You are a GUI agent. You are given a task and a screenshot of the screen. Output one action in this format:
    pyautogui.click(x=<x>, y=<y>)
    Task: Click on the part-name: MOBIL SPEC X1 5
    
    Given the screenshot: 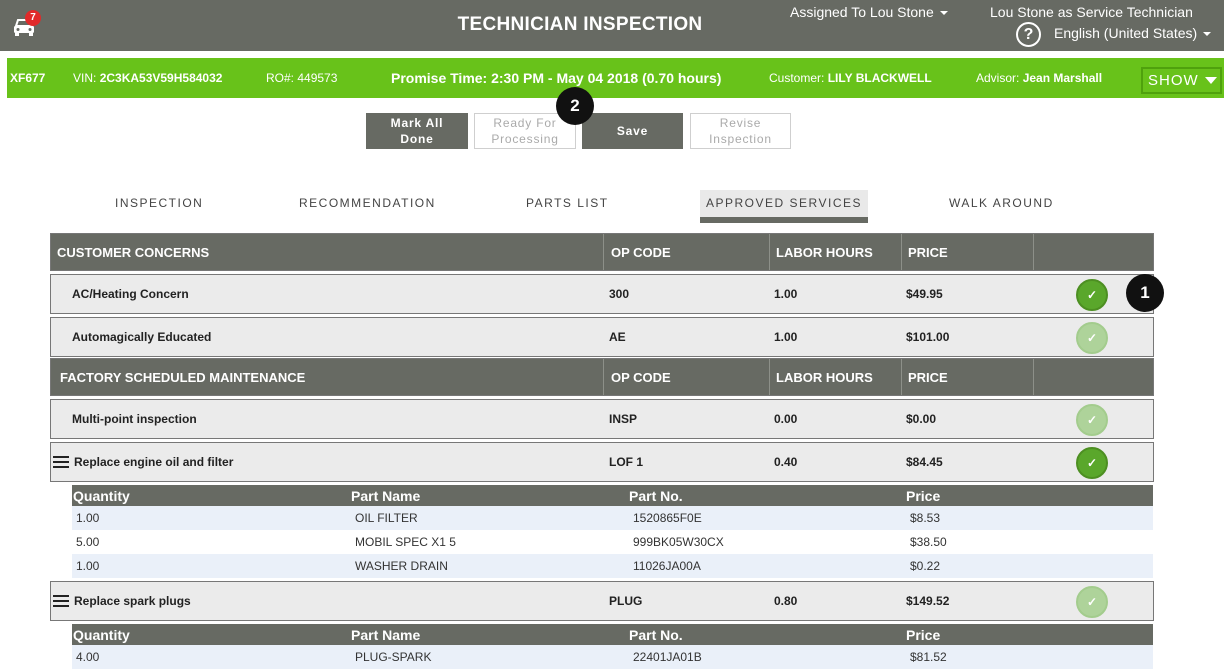 What is the action you would take?
    pyautogui.click(x=405, y=542)
    